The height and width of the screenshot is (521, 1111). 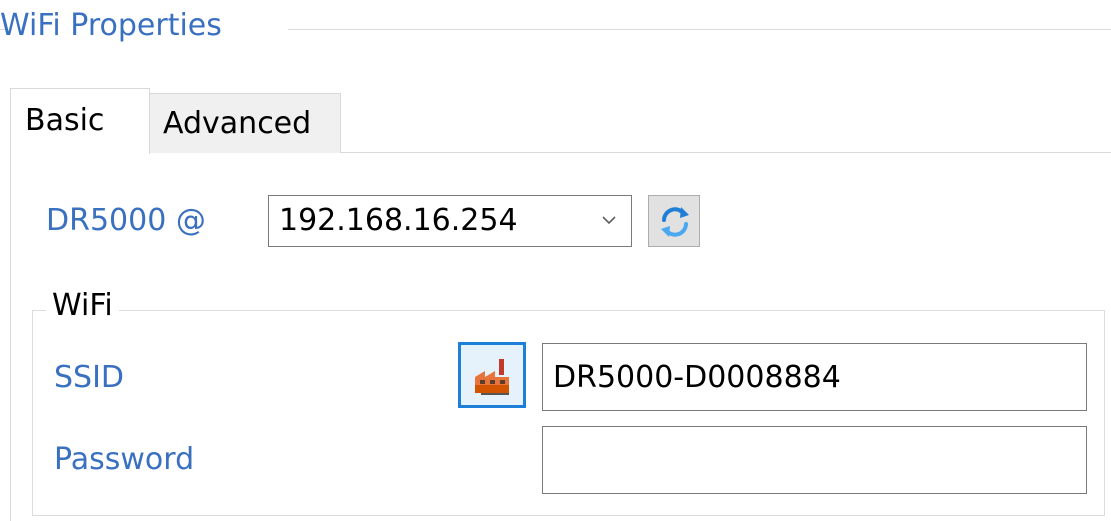 What do you see at coordinates (814, 377) in the screenshot?
I see `ssid-input` at bounding box center [814, 377].